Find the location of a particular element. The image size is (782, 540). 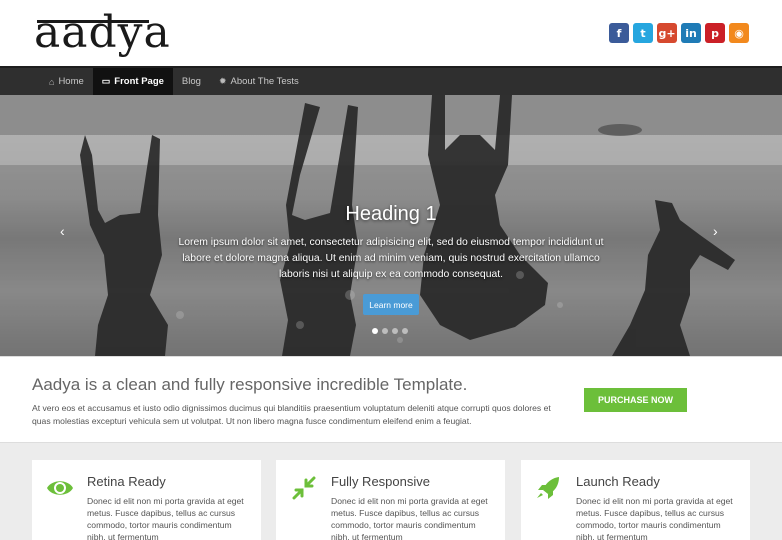

nav-item-label: Home is located at coordinates (71, 81).